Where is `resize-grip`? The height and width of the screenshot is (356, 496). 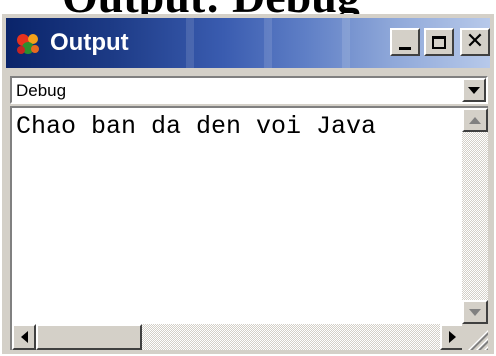 resize-grip is located at coordinates (475, 337).